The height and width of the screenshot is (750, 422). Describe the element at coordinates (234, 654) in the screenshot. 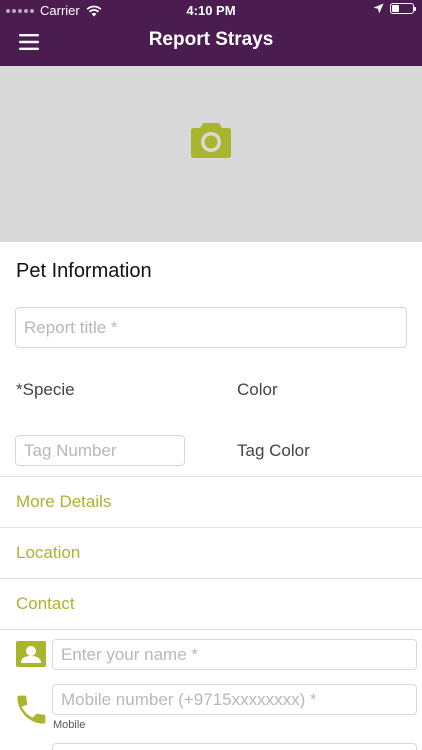

I see `name-input` at that location.